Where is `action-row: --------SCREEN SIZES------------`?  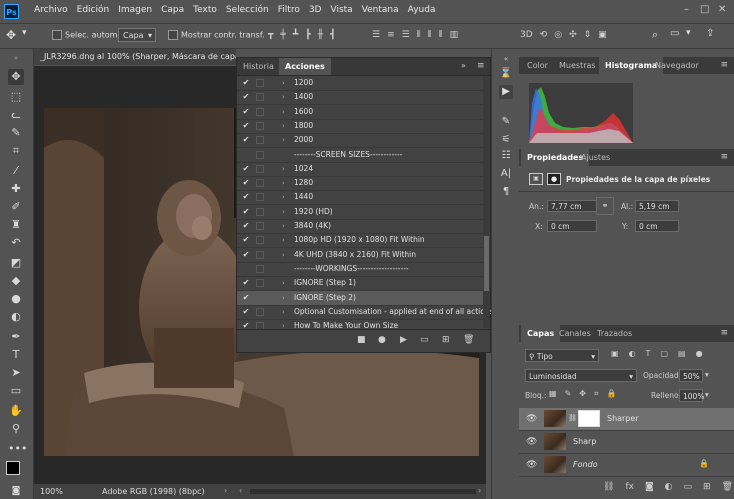
action-row: --------SCREEN SIZES------------ is located at coordinates (360, 155).